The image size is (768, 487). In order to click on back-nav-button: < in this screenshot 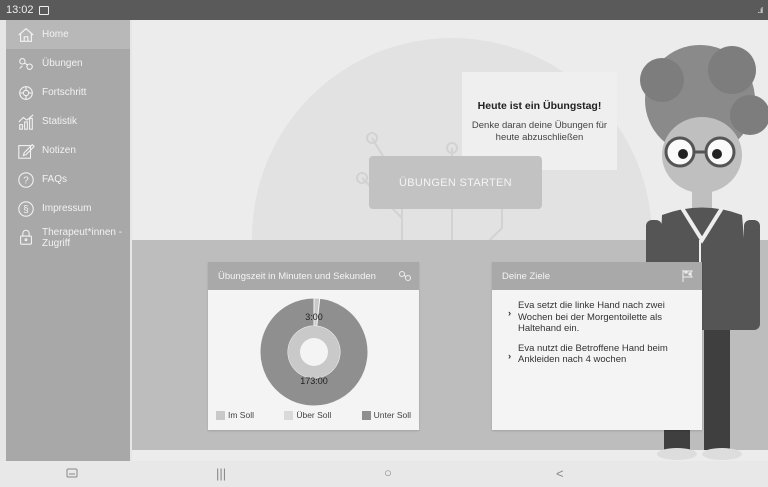, I will do `click(560, 473)`.